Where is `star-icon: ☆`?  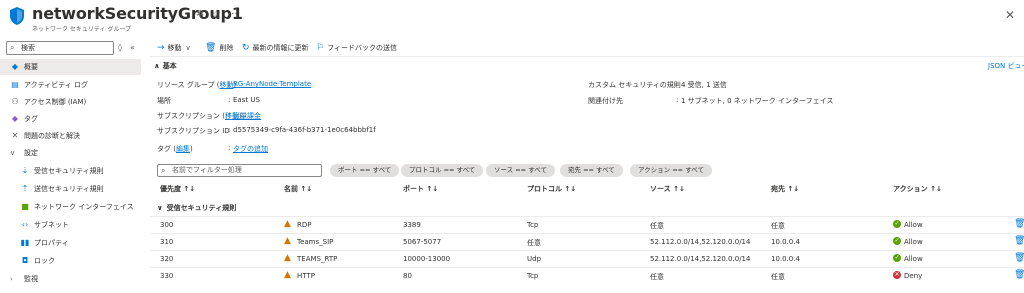
star-icon: ☆ is located at coordinates (216, 14).